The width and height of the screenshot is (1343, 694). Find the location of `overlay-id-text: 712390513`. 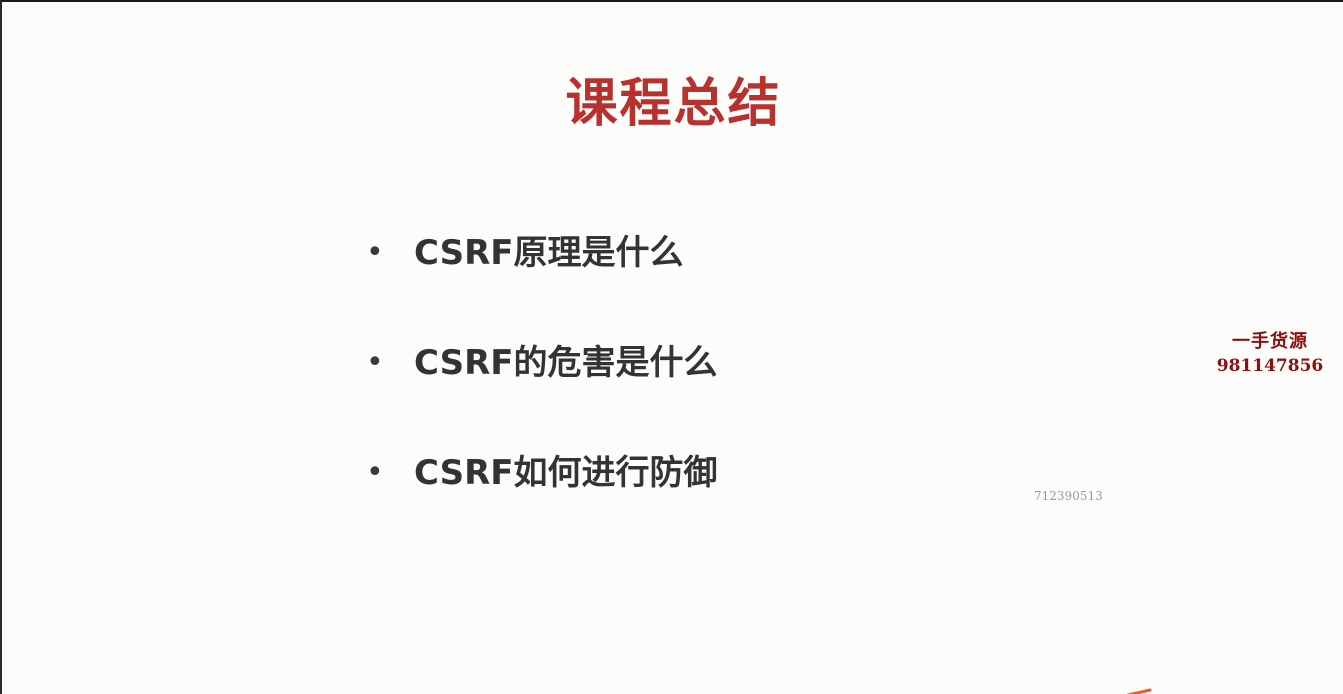

overlay-id-text: 712390513 is located at coordinates (1068, 496).